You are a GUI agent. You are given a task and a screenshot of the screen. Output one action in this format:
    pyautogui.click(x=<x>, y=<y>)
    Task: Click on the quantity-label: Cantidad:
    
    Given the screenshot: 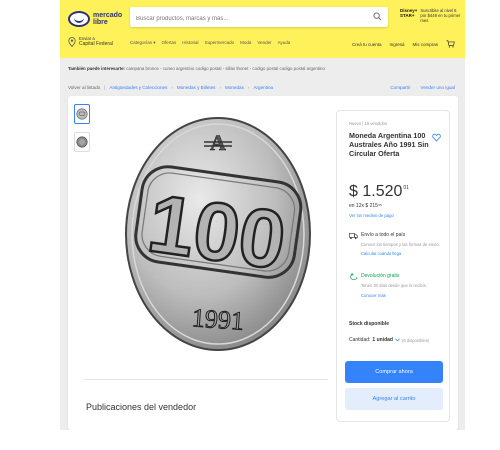 What is the action you would take?
    pyautogui.click(x=360, y=340)
    